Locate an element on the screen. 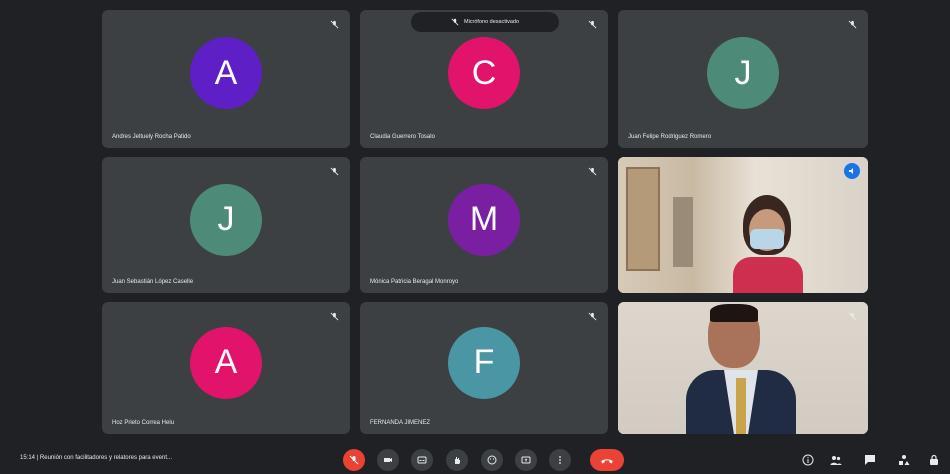 This screenshot has width=950, height=474. participant-tile: J Juan Felipe Rodriguez Romero is located at coordinates (743, 79).